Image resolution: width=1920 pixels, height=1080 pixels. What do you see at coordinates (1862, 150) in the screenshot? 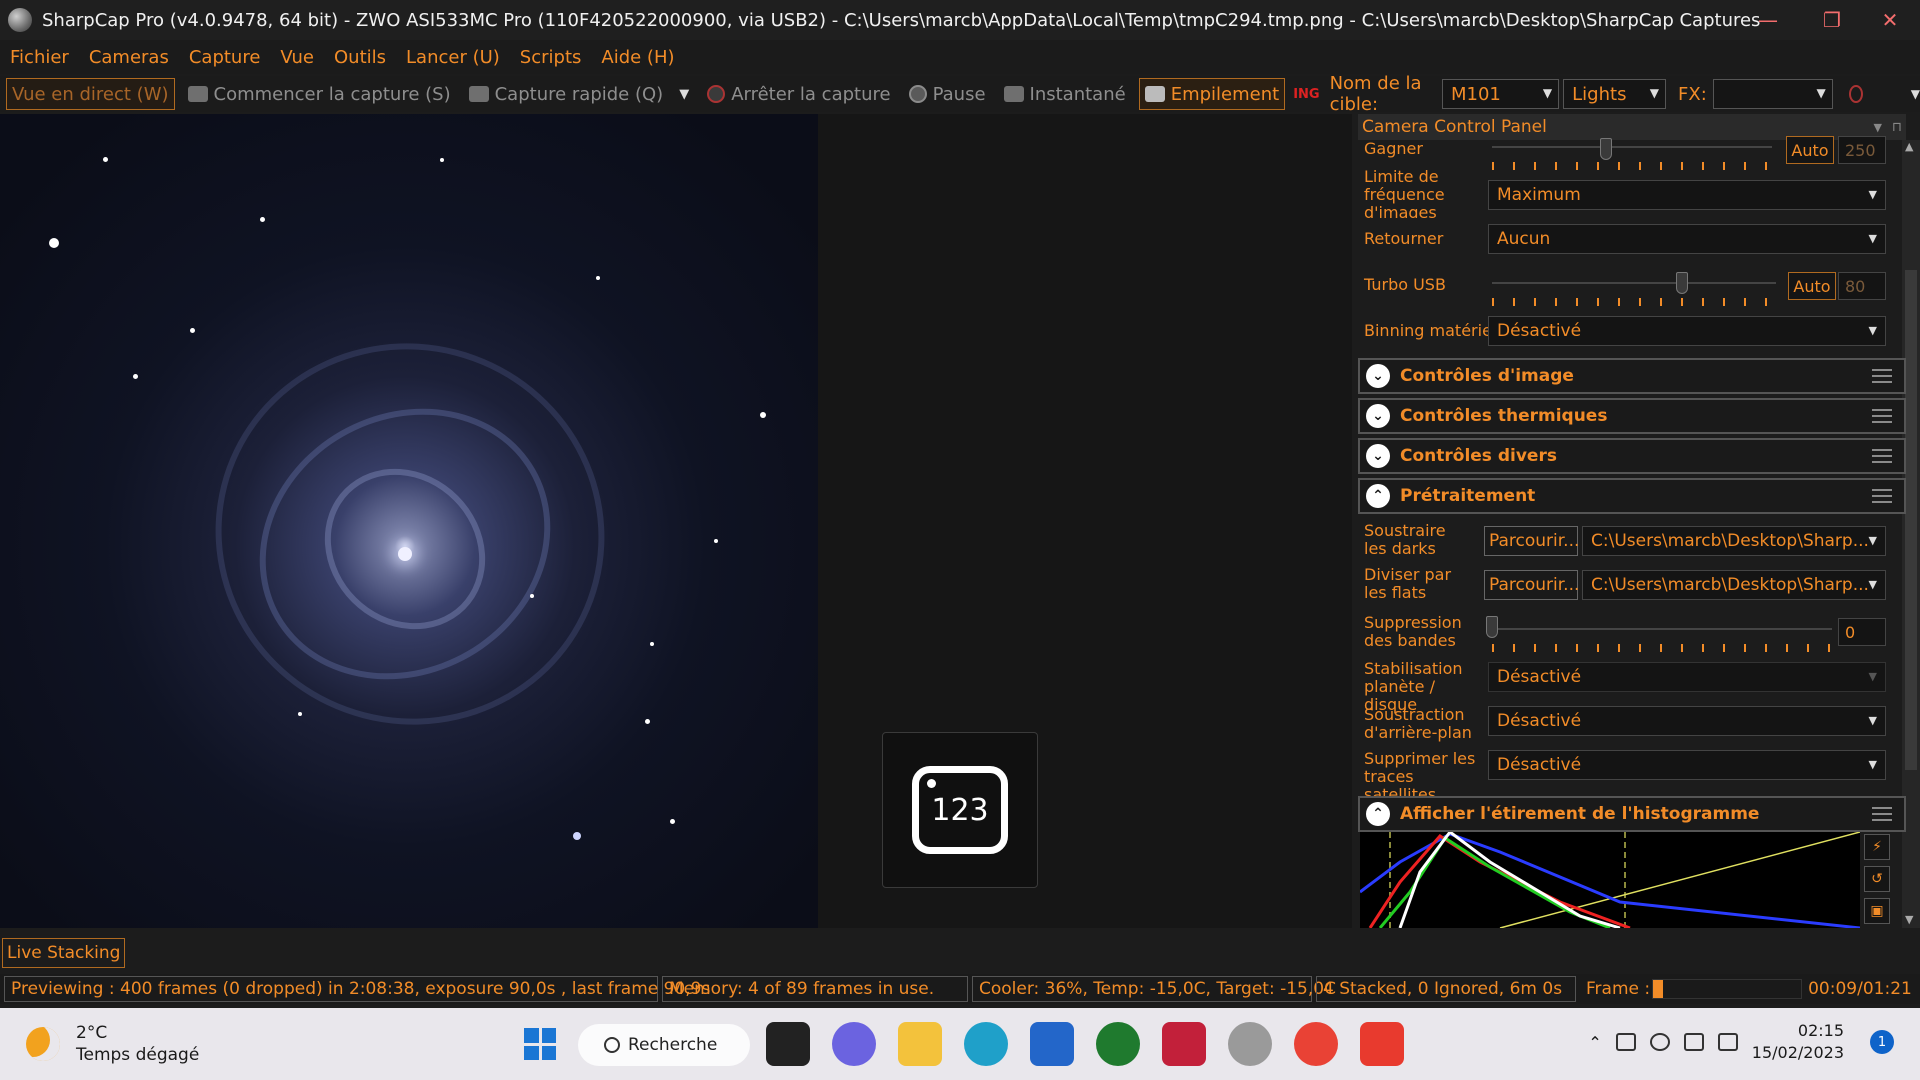
I see `gain-value-field: 250` at bounding box center [1862, 150].